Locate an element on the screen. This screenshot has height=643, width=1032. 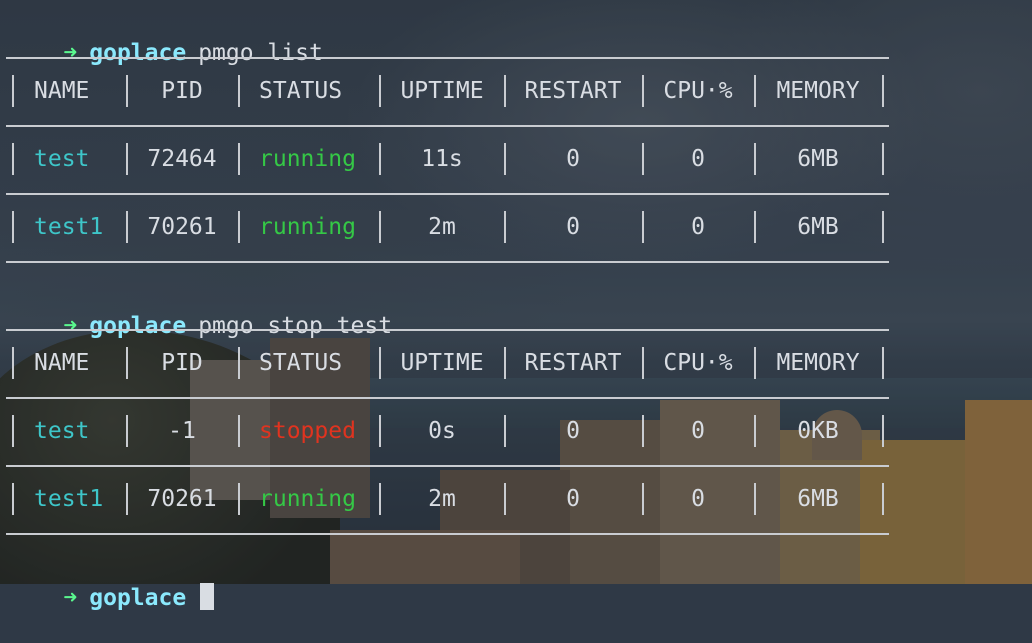
table-row: test 72464 running 11s 0 0 6MB is located at coordinates (450, 159).